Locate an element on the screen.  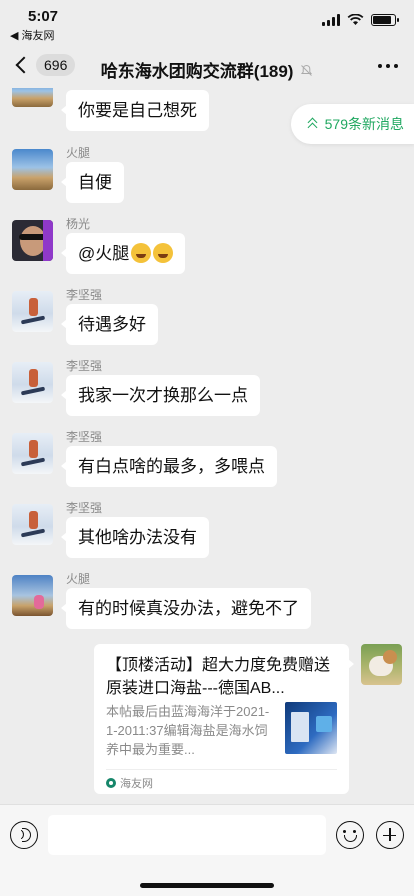
message-text: 其他啥办法没有 is located at coordinates (137, 537).